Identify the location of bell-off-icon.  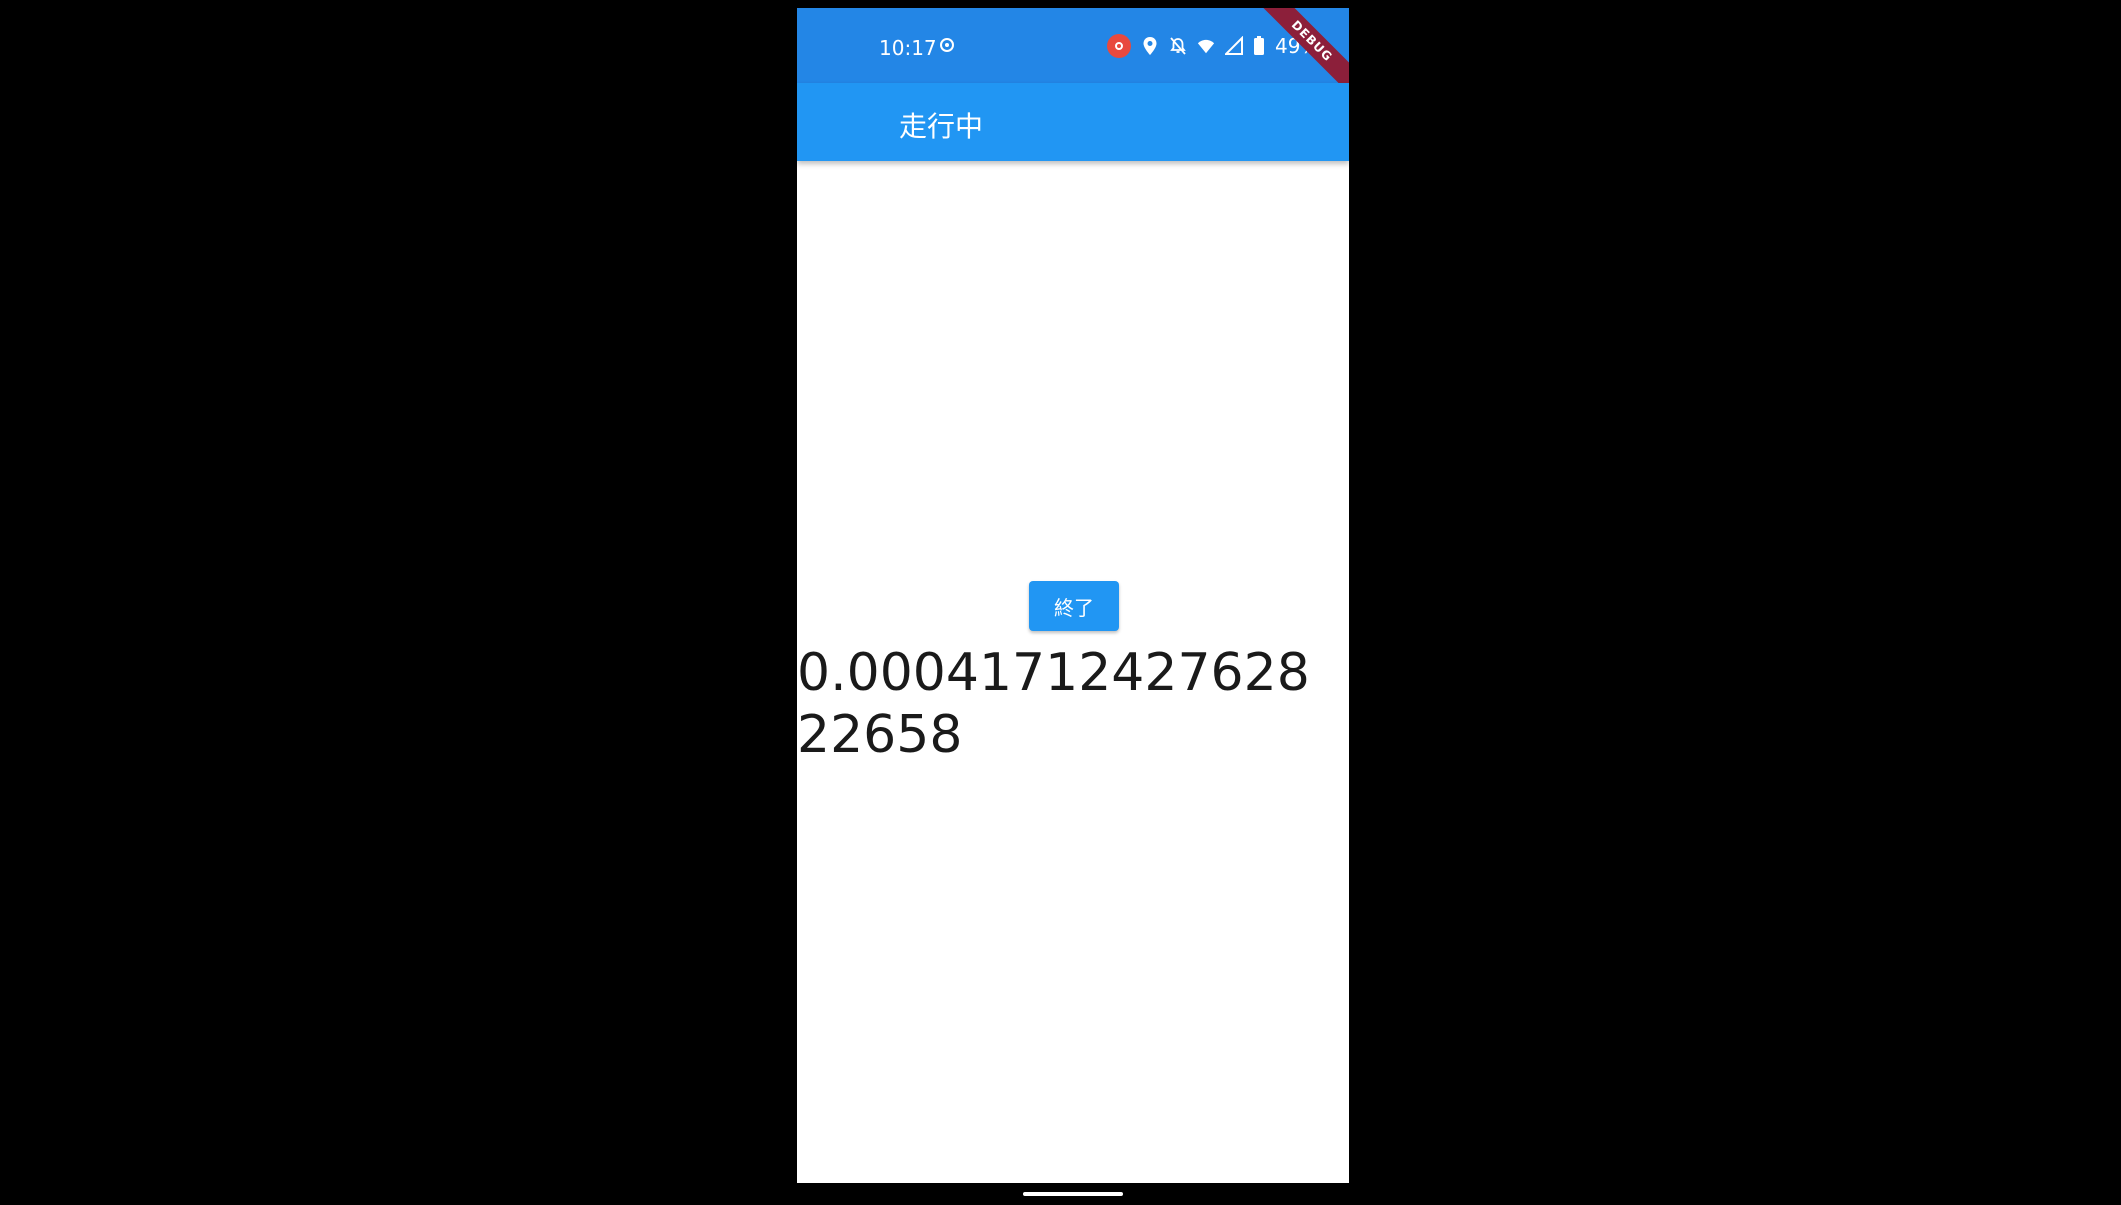
(1178, 46).